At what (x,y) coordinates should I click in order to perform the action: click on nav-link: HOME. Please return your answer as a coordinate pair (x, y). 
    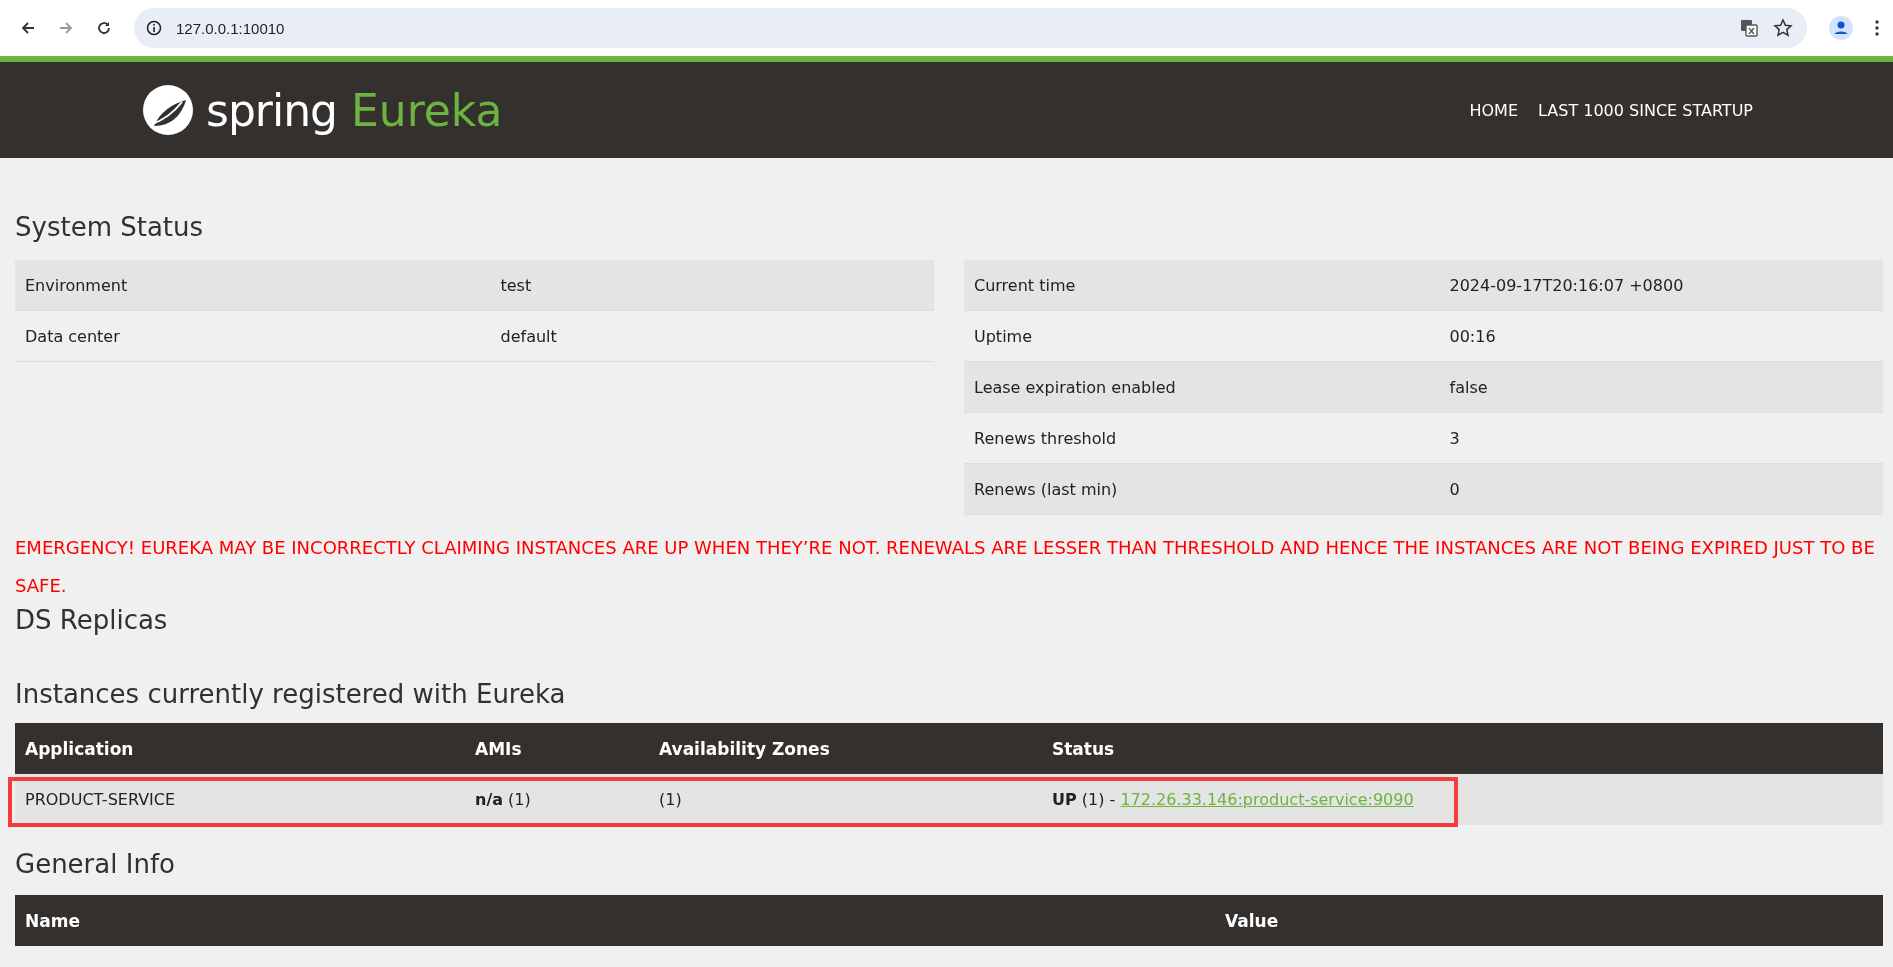
    Looking at the image, I should click on (1493, 110).